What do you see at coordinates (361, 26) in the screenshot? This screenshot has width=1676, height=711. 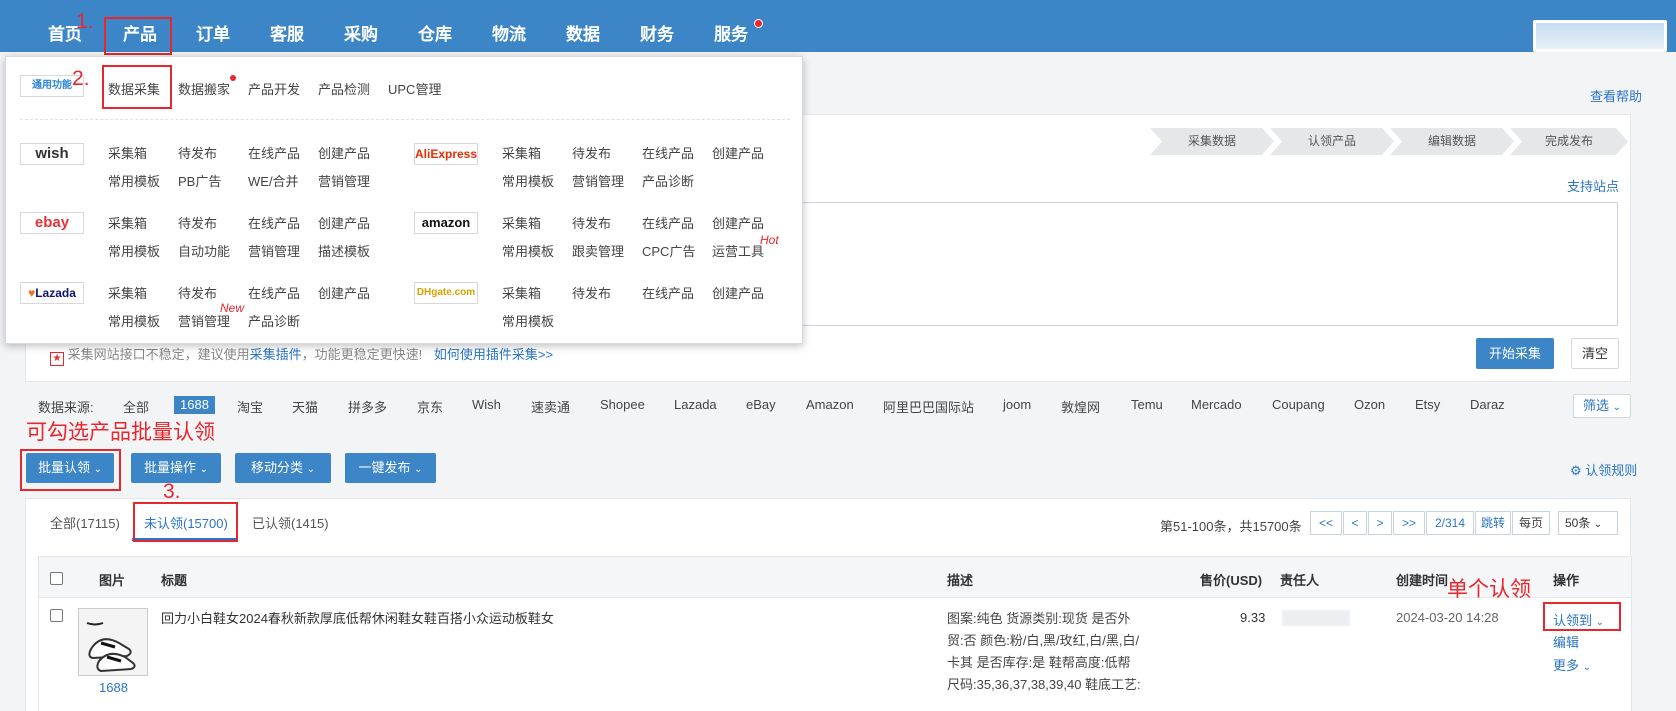 I see `nav-purchase: 采购` at bounding box center [361, 26].